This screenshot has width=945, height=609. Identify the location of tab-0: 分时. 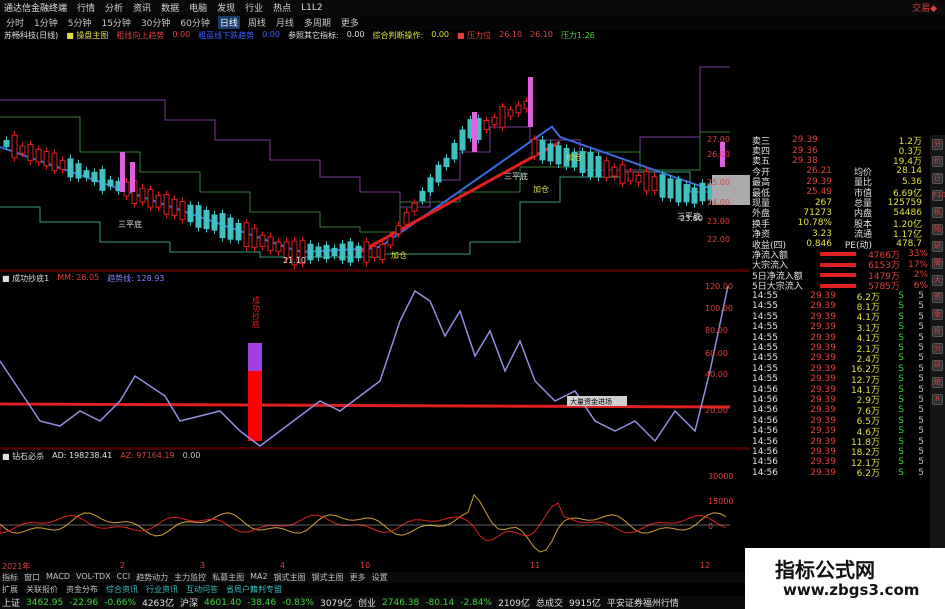
(15, 22).